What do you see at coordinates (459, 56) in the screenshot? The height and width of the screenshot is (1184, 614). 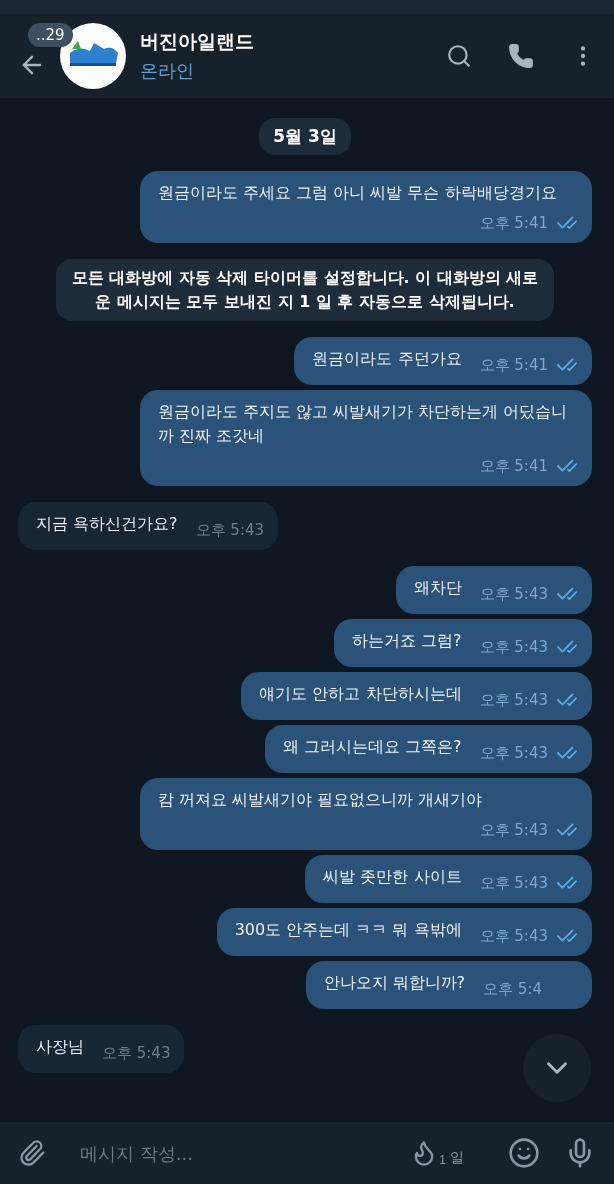 I see `search-icon` at bounding box center [459, 56].